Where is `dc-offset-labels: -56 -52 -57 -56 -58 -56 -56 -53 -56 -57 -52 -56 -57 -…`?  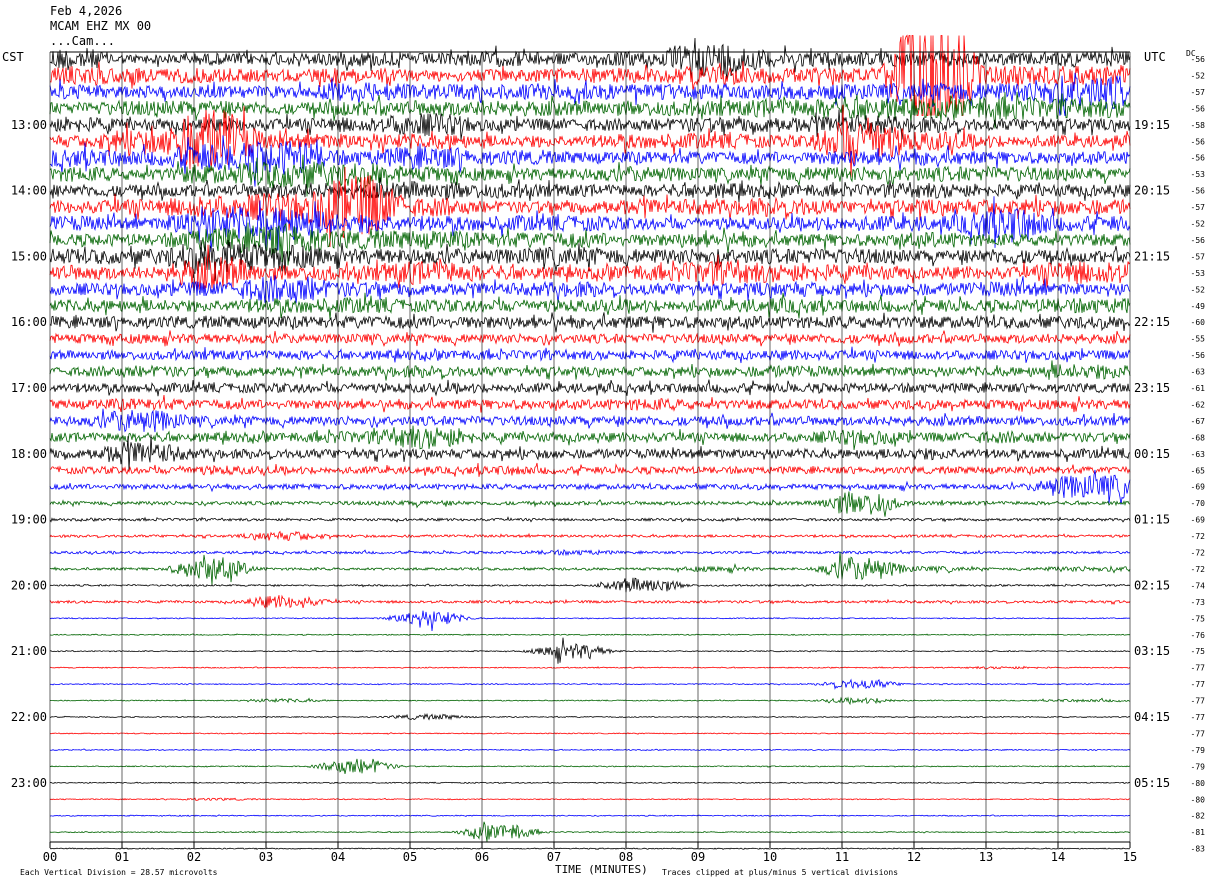
dc-offset-labels: -56 -52 -57 -56 -58 -56 -56 -53 -56 -57 -52 -56 -57 -… is located at coordinates (1198, 454).